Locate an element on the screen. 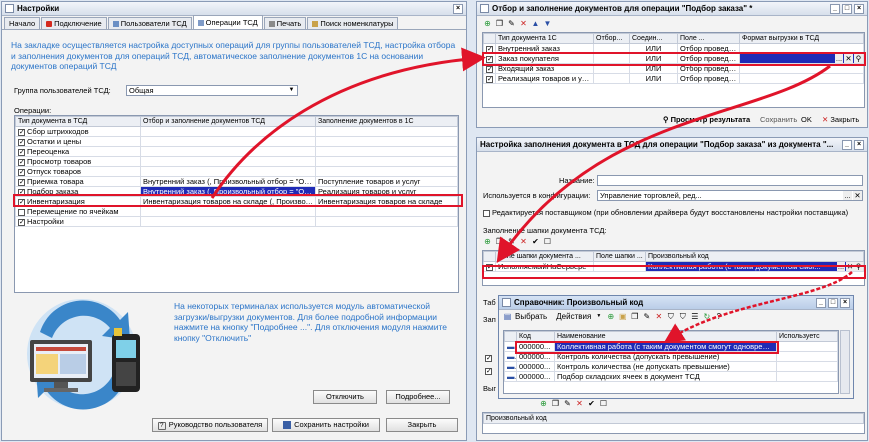 The height and width of the screenshot is (442, 869). table-row: Перемещение по ячейкам is located at coordinates (236, 211).